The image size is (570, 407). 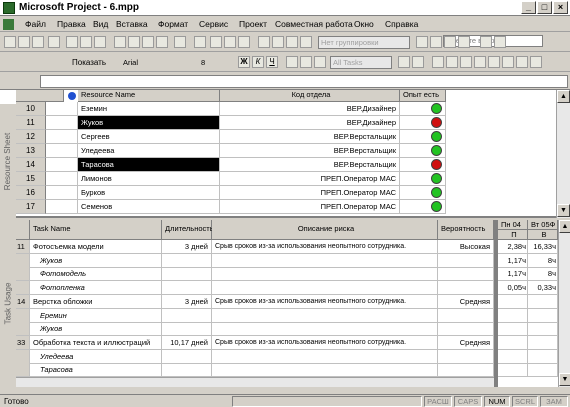 What do you see at coordinates (255, 382) in the screenshot?
I see `horizontal-scrollbar` at bounding box center [255, 382].